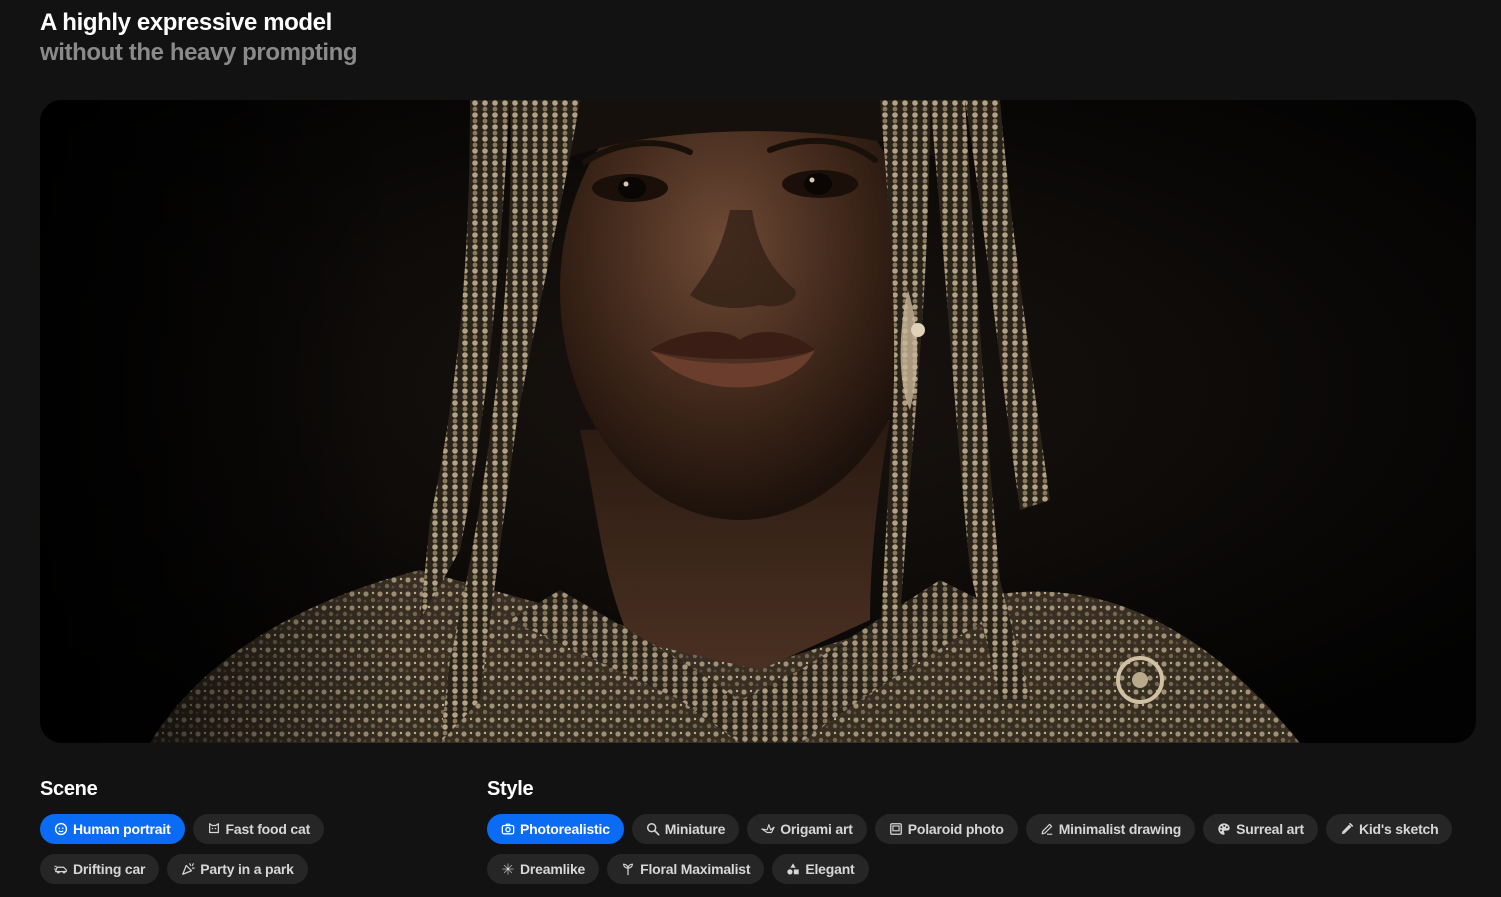  I want to click on chip-label: Kid's sketch, so click(1398, 829).